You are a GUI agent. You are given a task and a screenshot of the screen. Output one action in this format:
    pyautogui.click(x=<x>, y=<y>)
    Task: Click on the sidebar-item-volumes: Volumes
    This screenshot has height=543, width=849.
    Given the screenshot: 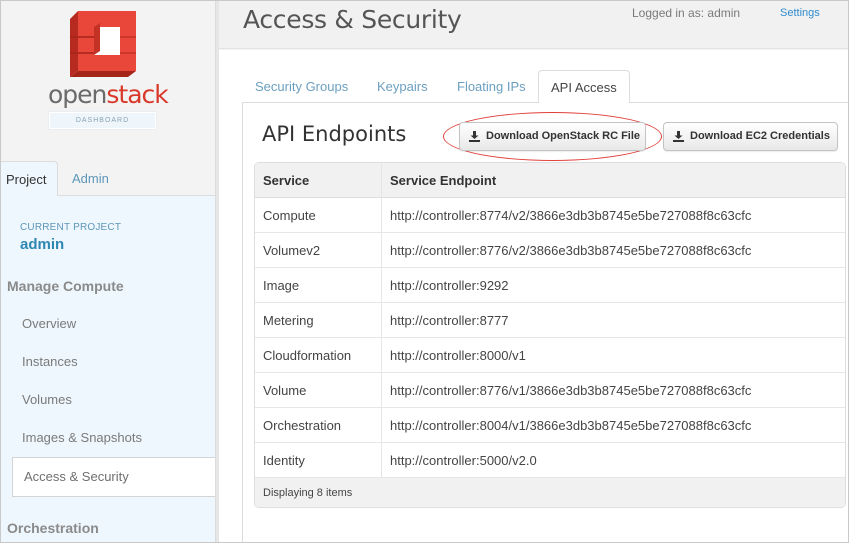 What is the action you would take?
    pyautogui.click(x=47, y=399)
    